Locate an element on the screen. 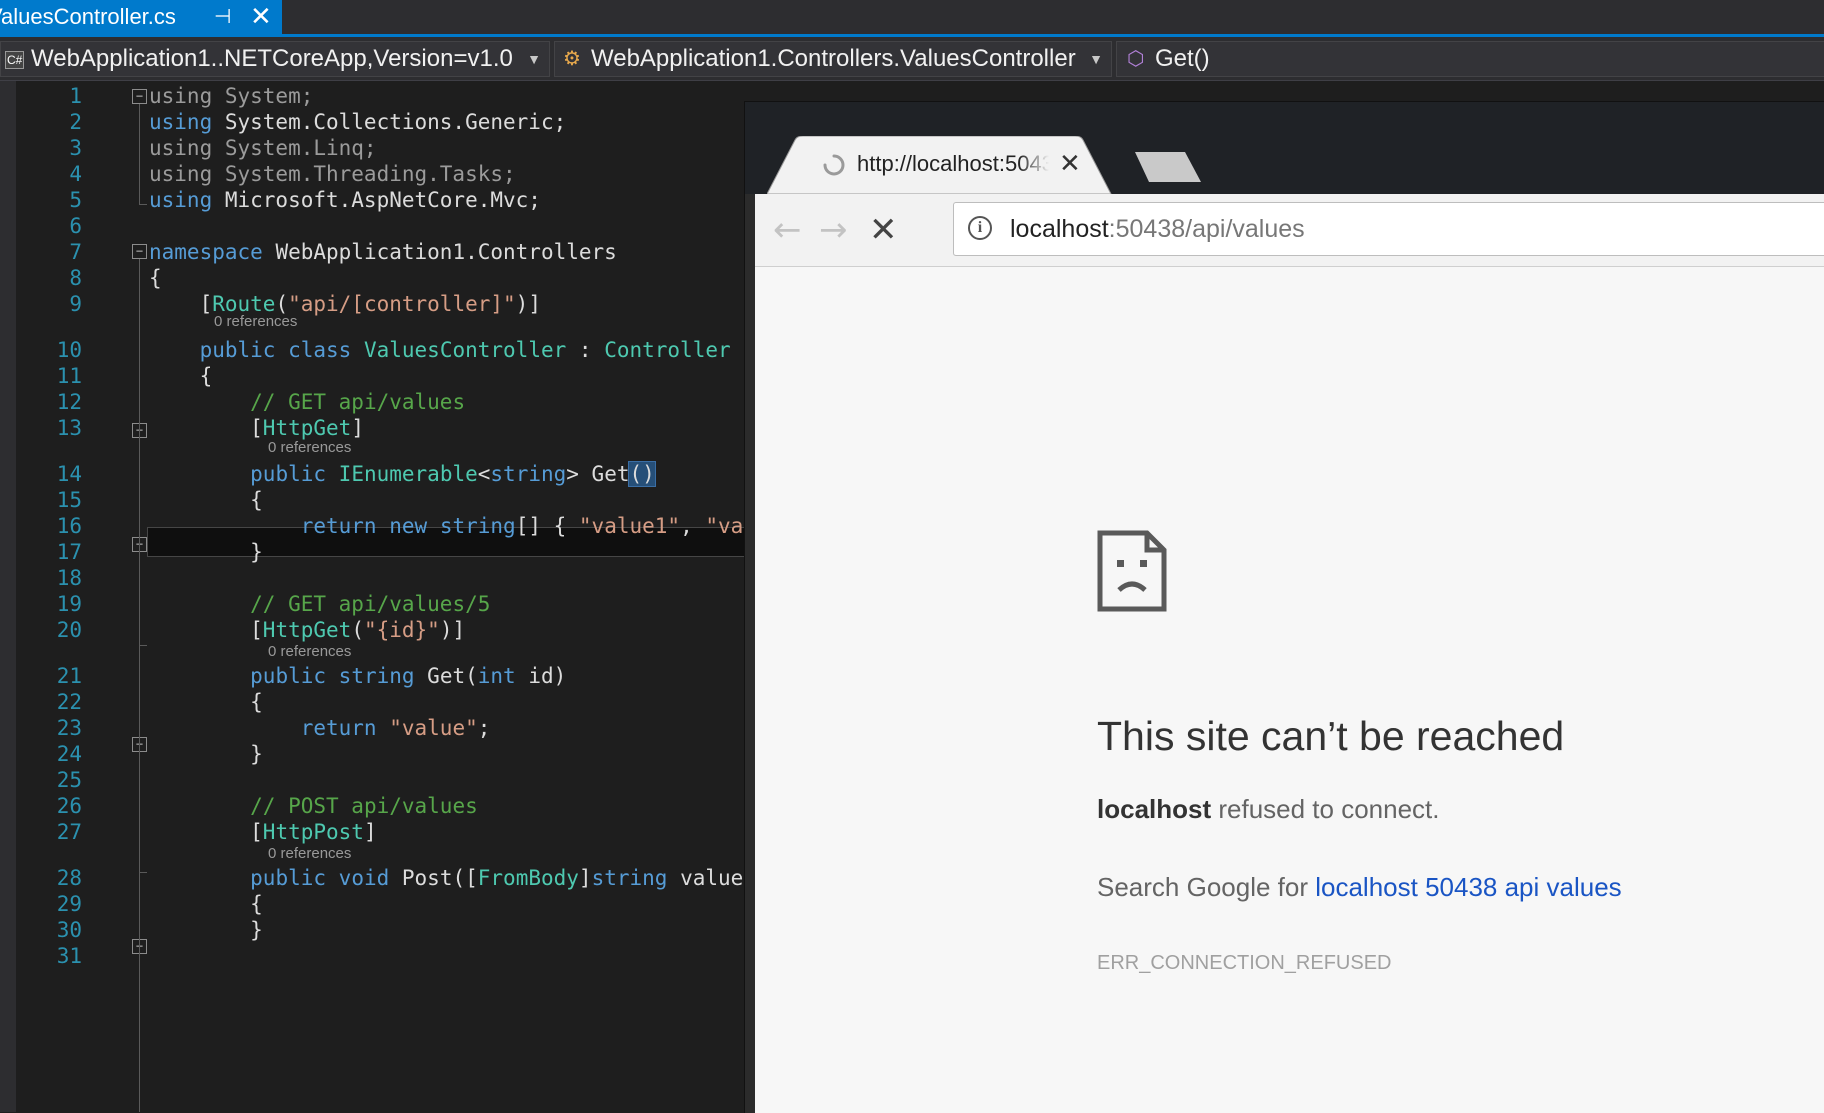 This screenshot has height=1113, width=1824. info-icon: i is located at coordinates (980, 228).